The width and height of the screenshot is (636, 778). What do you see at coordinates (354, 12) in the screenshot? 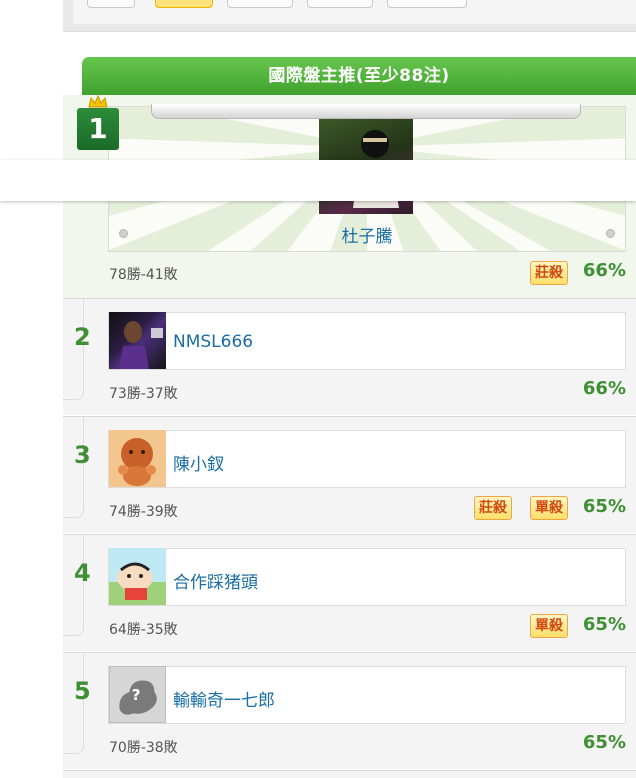
I see `filter-strip-inner` at bounding box center [354, 12].